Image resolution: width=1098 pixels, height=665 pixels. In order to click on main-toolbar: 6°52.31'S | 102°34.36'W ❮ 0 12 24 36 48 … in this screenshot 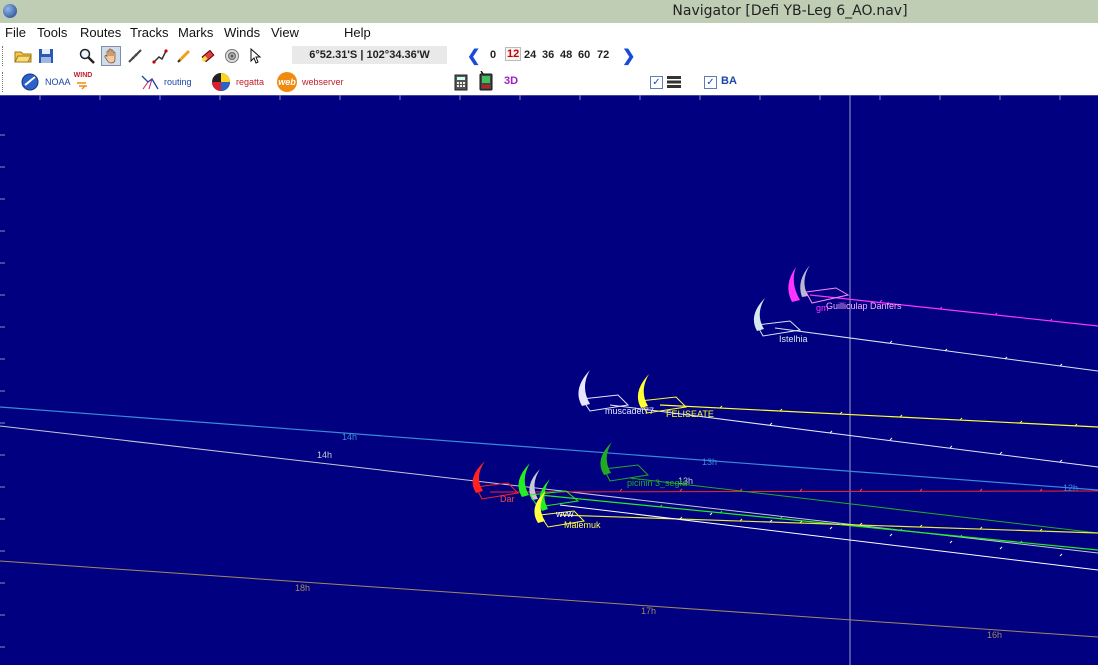, I will do `click(549, 56)`.